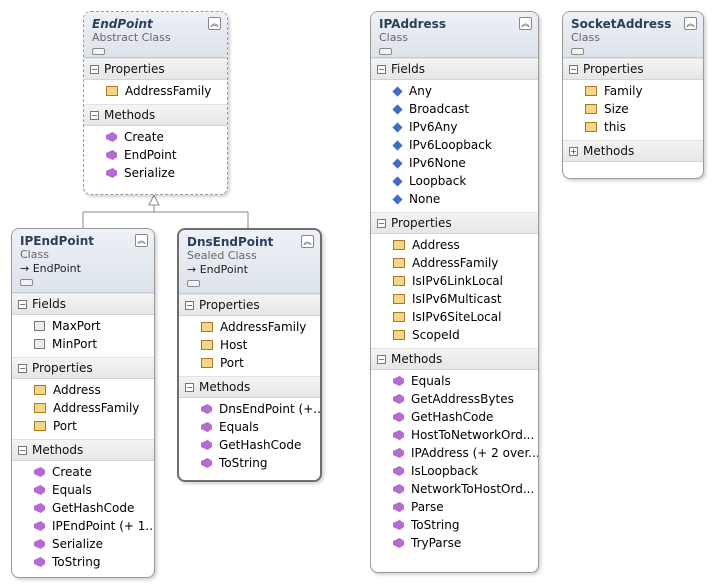  What do you see at coordinates (149, 173) in the screenshot?
I see `member-name: Serialize` at bounding box center [149, 173].